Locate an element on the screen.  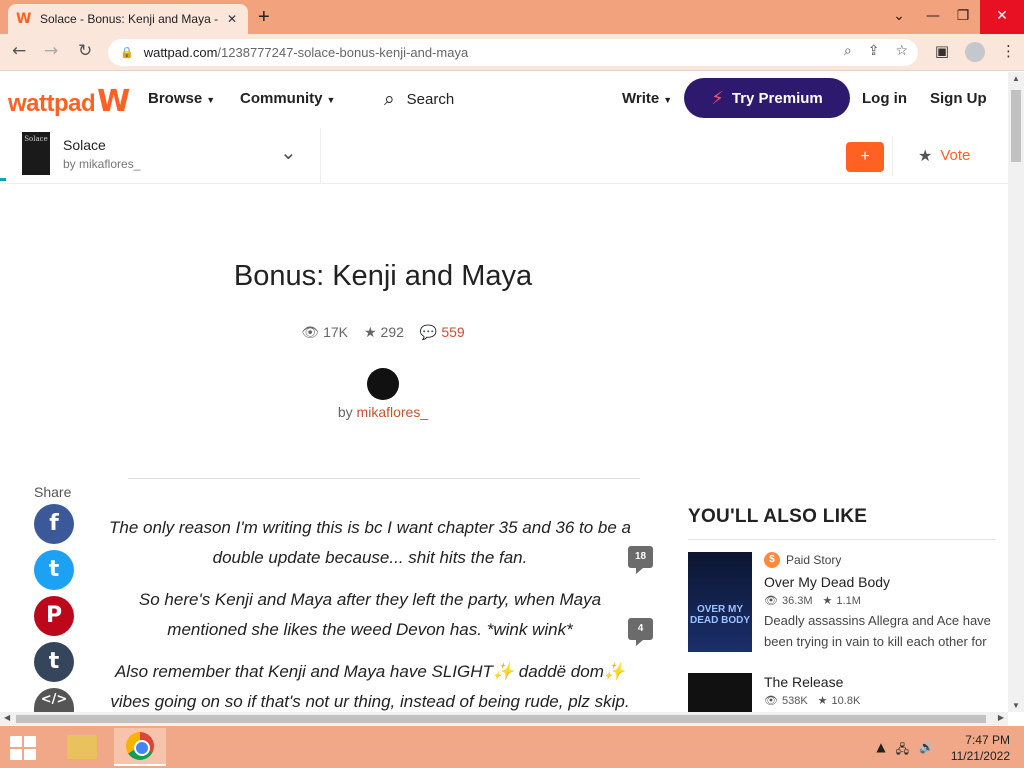
try-premium-button: ⚡ Try Premium is located at coordinates (767, 98).